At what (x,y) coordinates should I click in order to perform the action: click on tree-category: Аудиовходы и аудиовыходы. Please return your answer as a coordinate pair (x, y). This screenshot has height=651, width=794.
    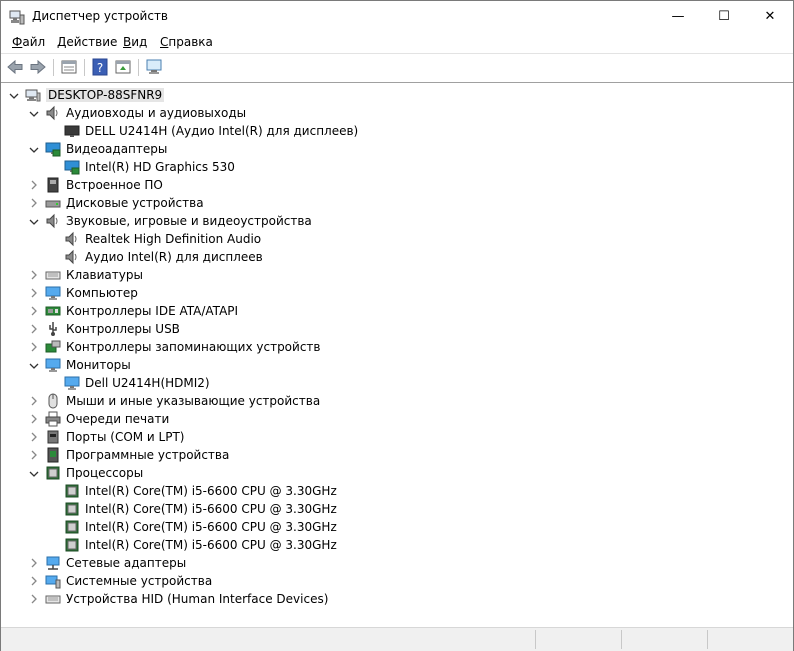
    Looking at the image, I should click on (145, 113).